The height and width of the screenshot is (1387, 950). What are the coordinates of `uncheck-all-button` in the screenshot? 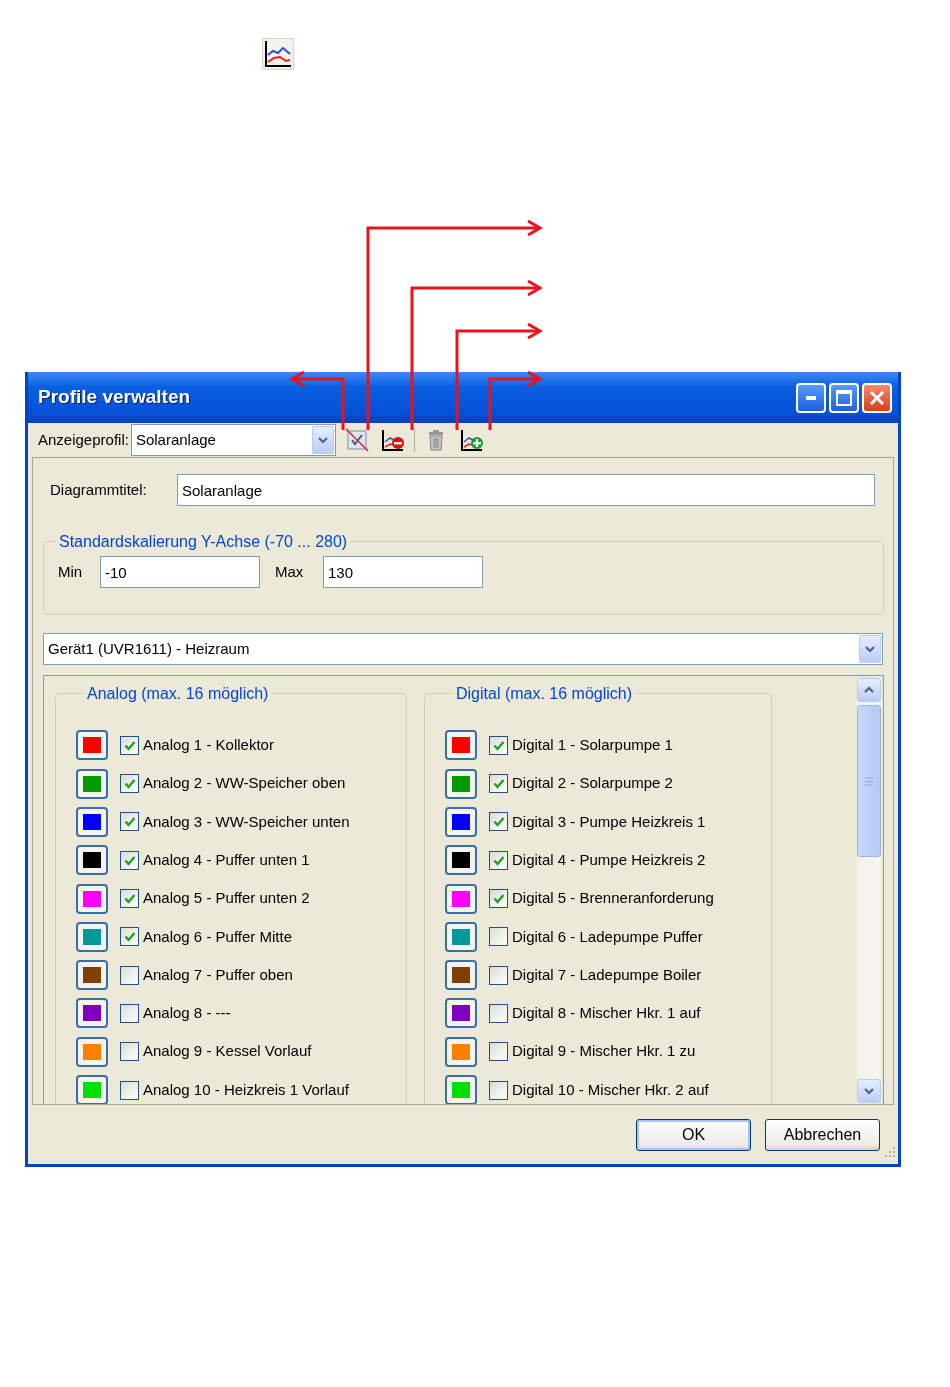 It's located at (356, 440).